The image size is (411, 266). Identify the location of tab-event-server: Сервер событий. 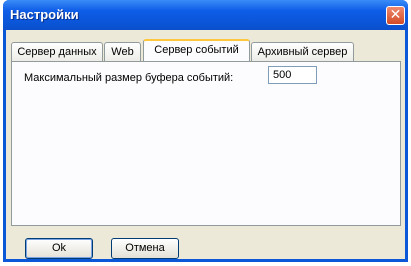
(196, 50).